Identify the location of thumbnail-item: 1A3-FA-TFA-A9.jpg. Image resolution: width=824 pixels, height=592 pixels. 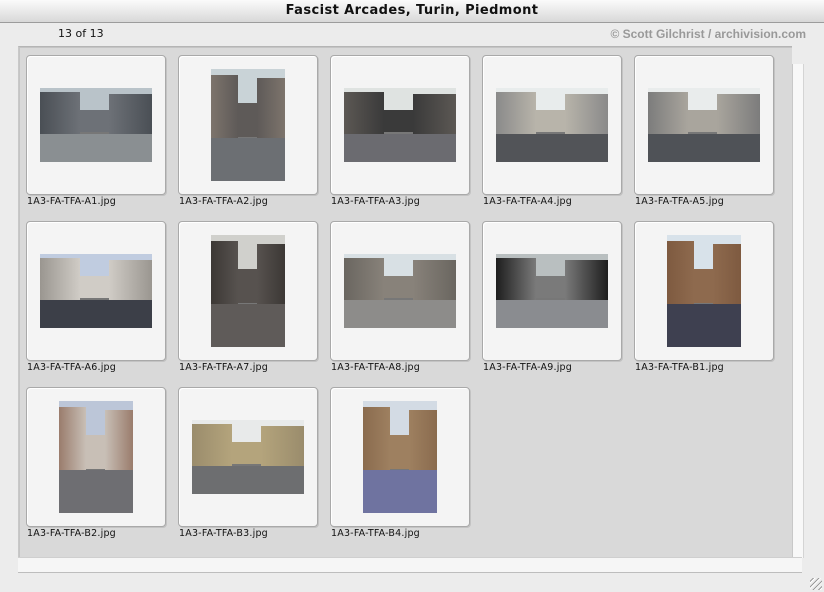
(552, 303).